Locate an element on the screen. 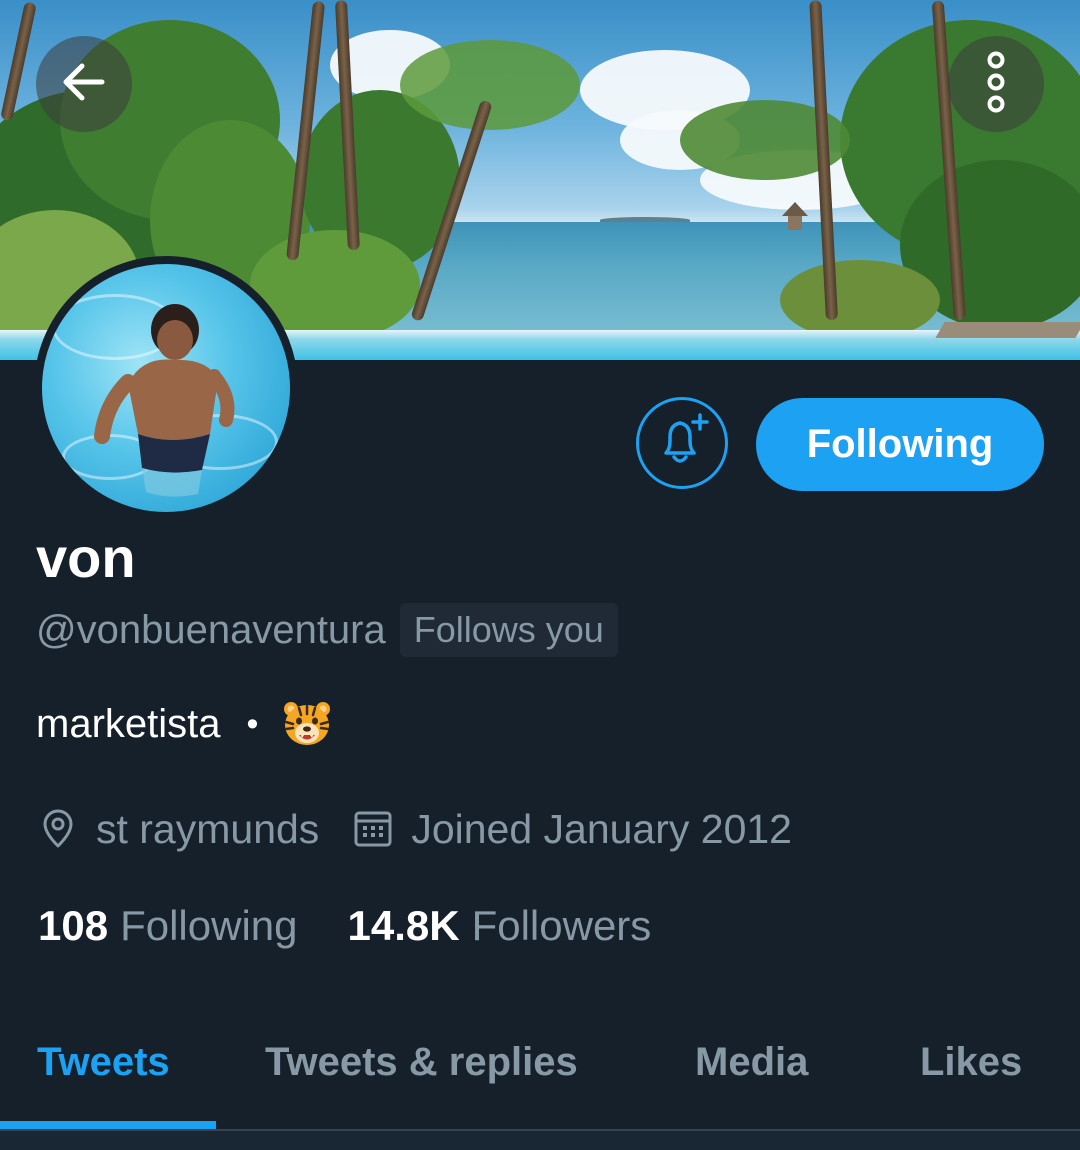 Image resolution: width=1080 pixels, height=1150 pixels. location-pin-icon is located at coordinates (58, 829).